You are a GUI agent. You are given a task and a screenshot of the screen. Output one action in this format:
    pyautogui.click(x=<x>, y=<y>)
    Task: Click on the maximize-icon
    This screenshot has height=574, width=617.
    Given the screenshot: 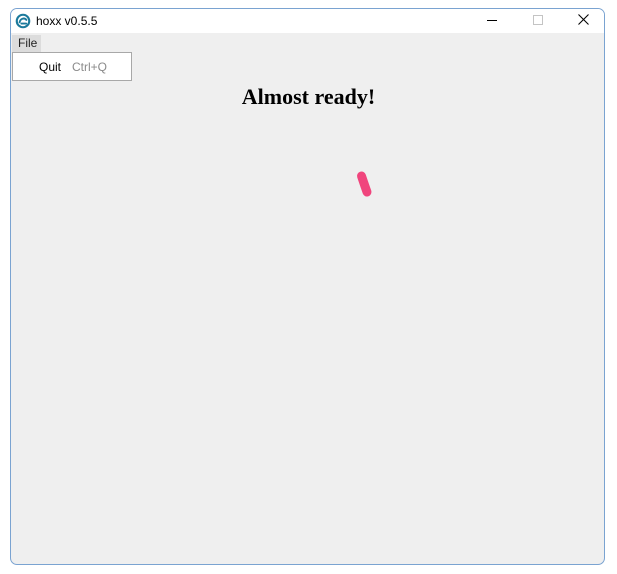 What is the action you would take?
    pyautogui.click(x=538, y=21)
    